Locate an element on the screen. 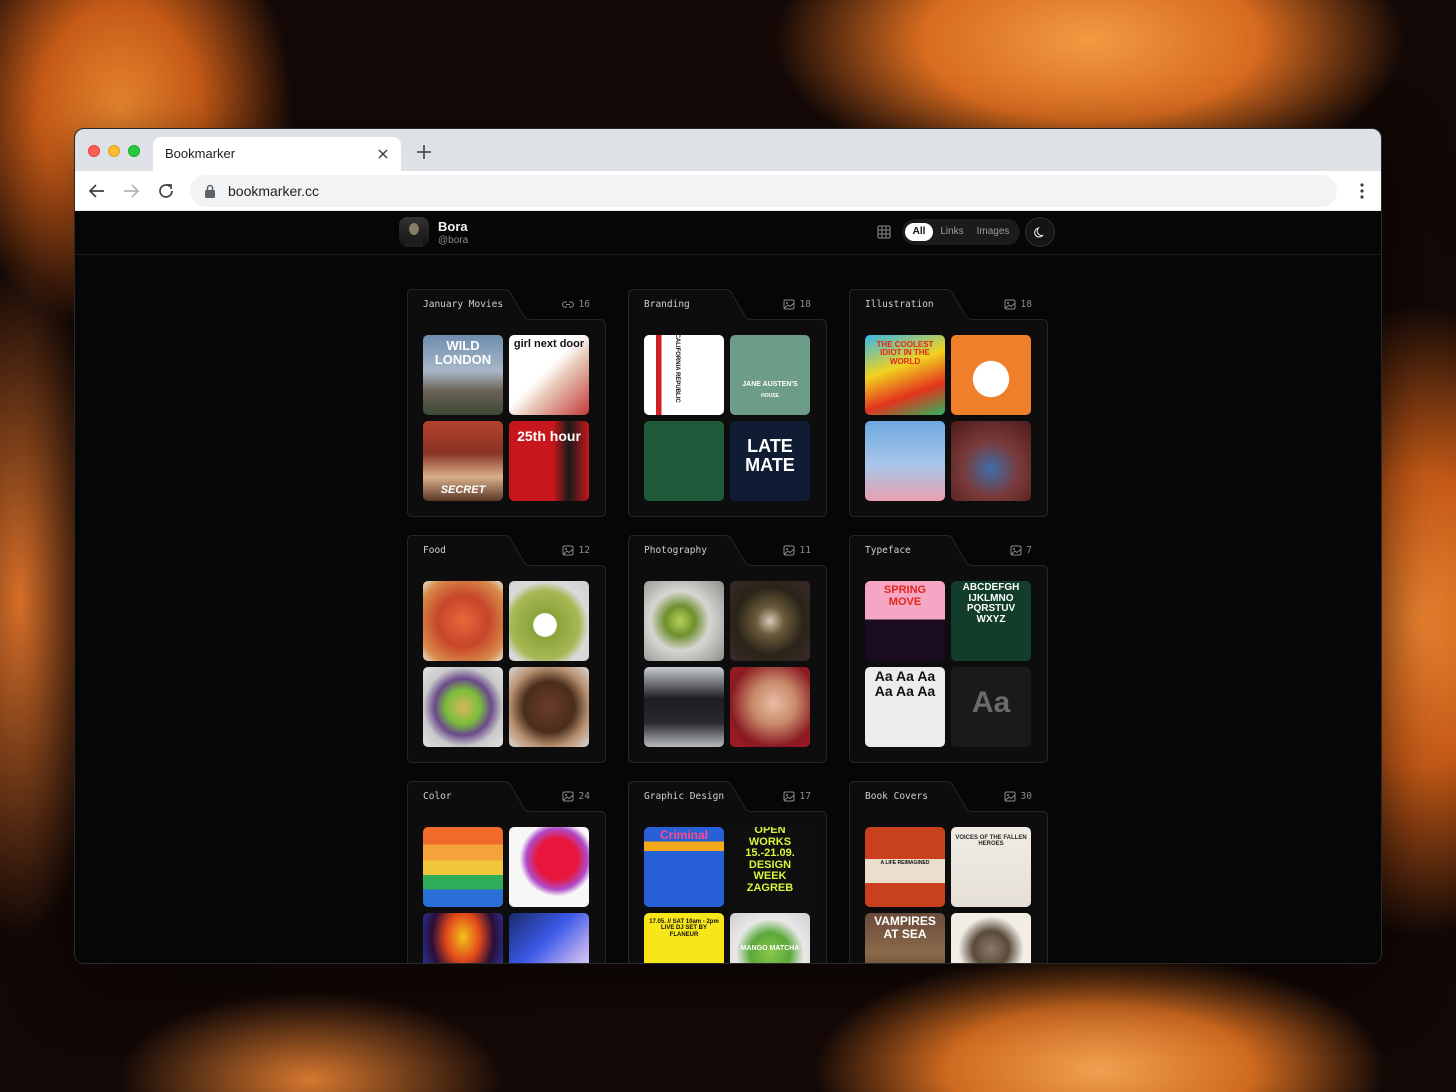 This screenshot has width=1456, height=1092. folder-count: 30 is located at coordinates (1026, 796).